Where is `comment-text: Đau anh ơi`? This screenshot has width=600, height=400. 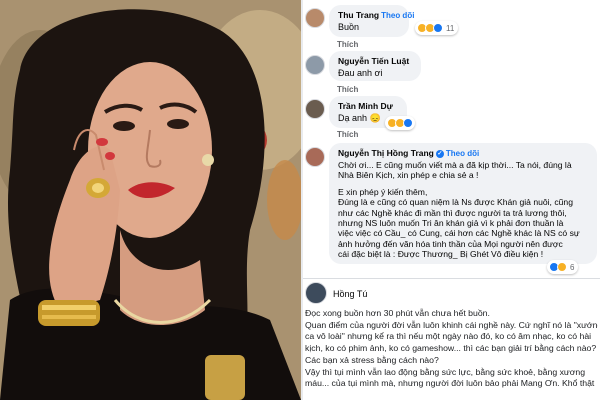 comment-text: Đau anh ơi is located at coordinates (360, 73).